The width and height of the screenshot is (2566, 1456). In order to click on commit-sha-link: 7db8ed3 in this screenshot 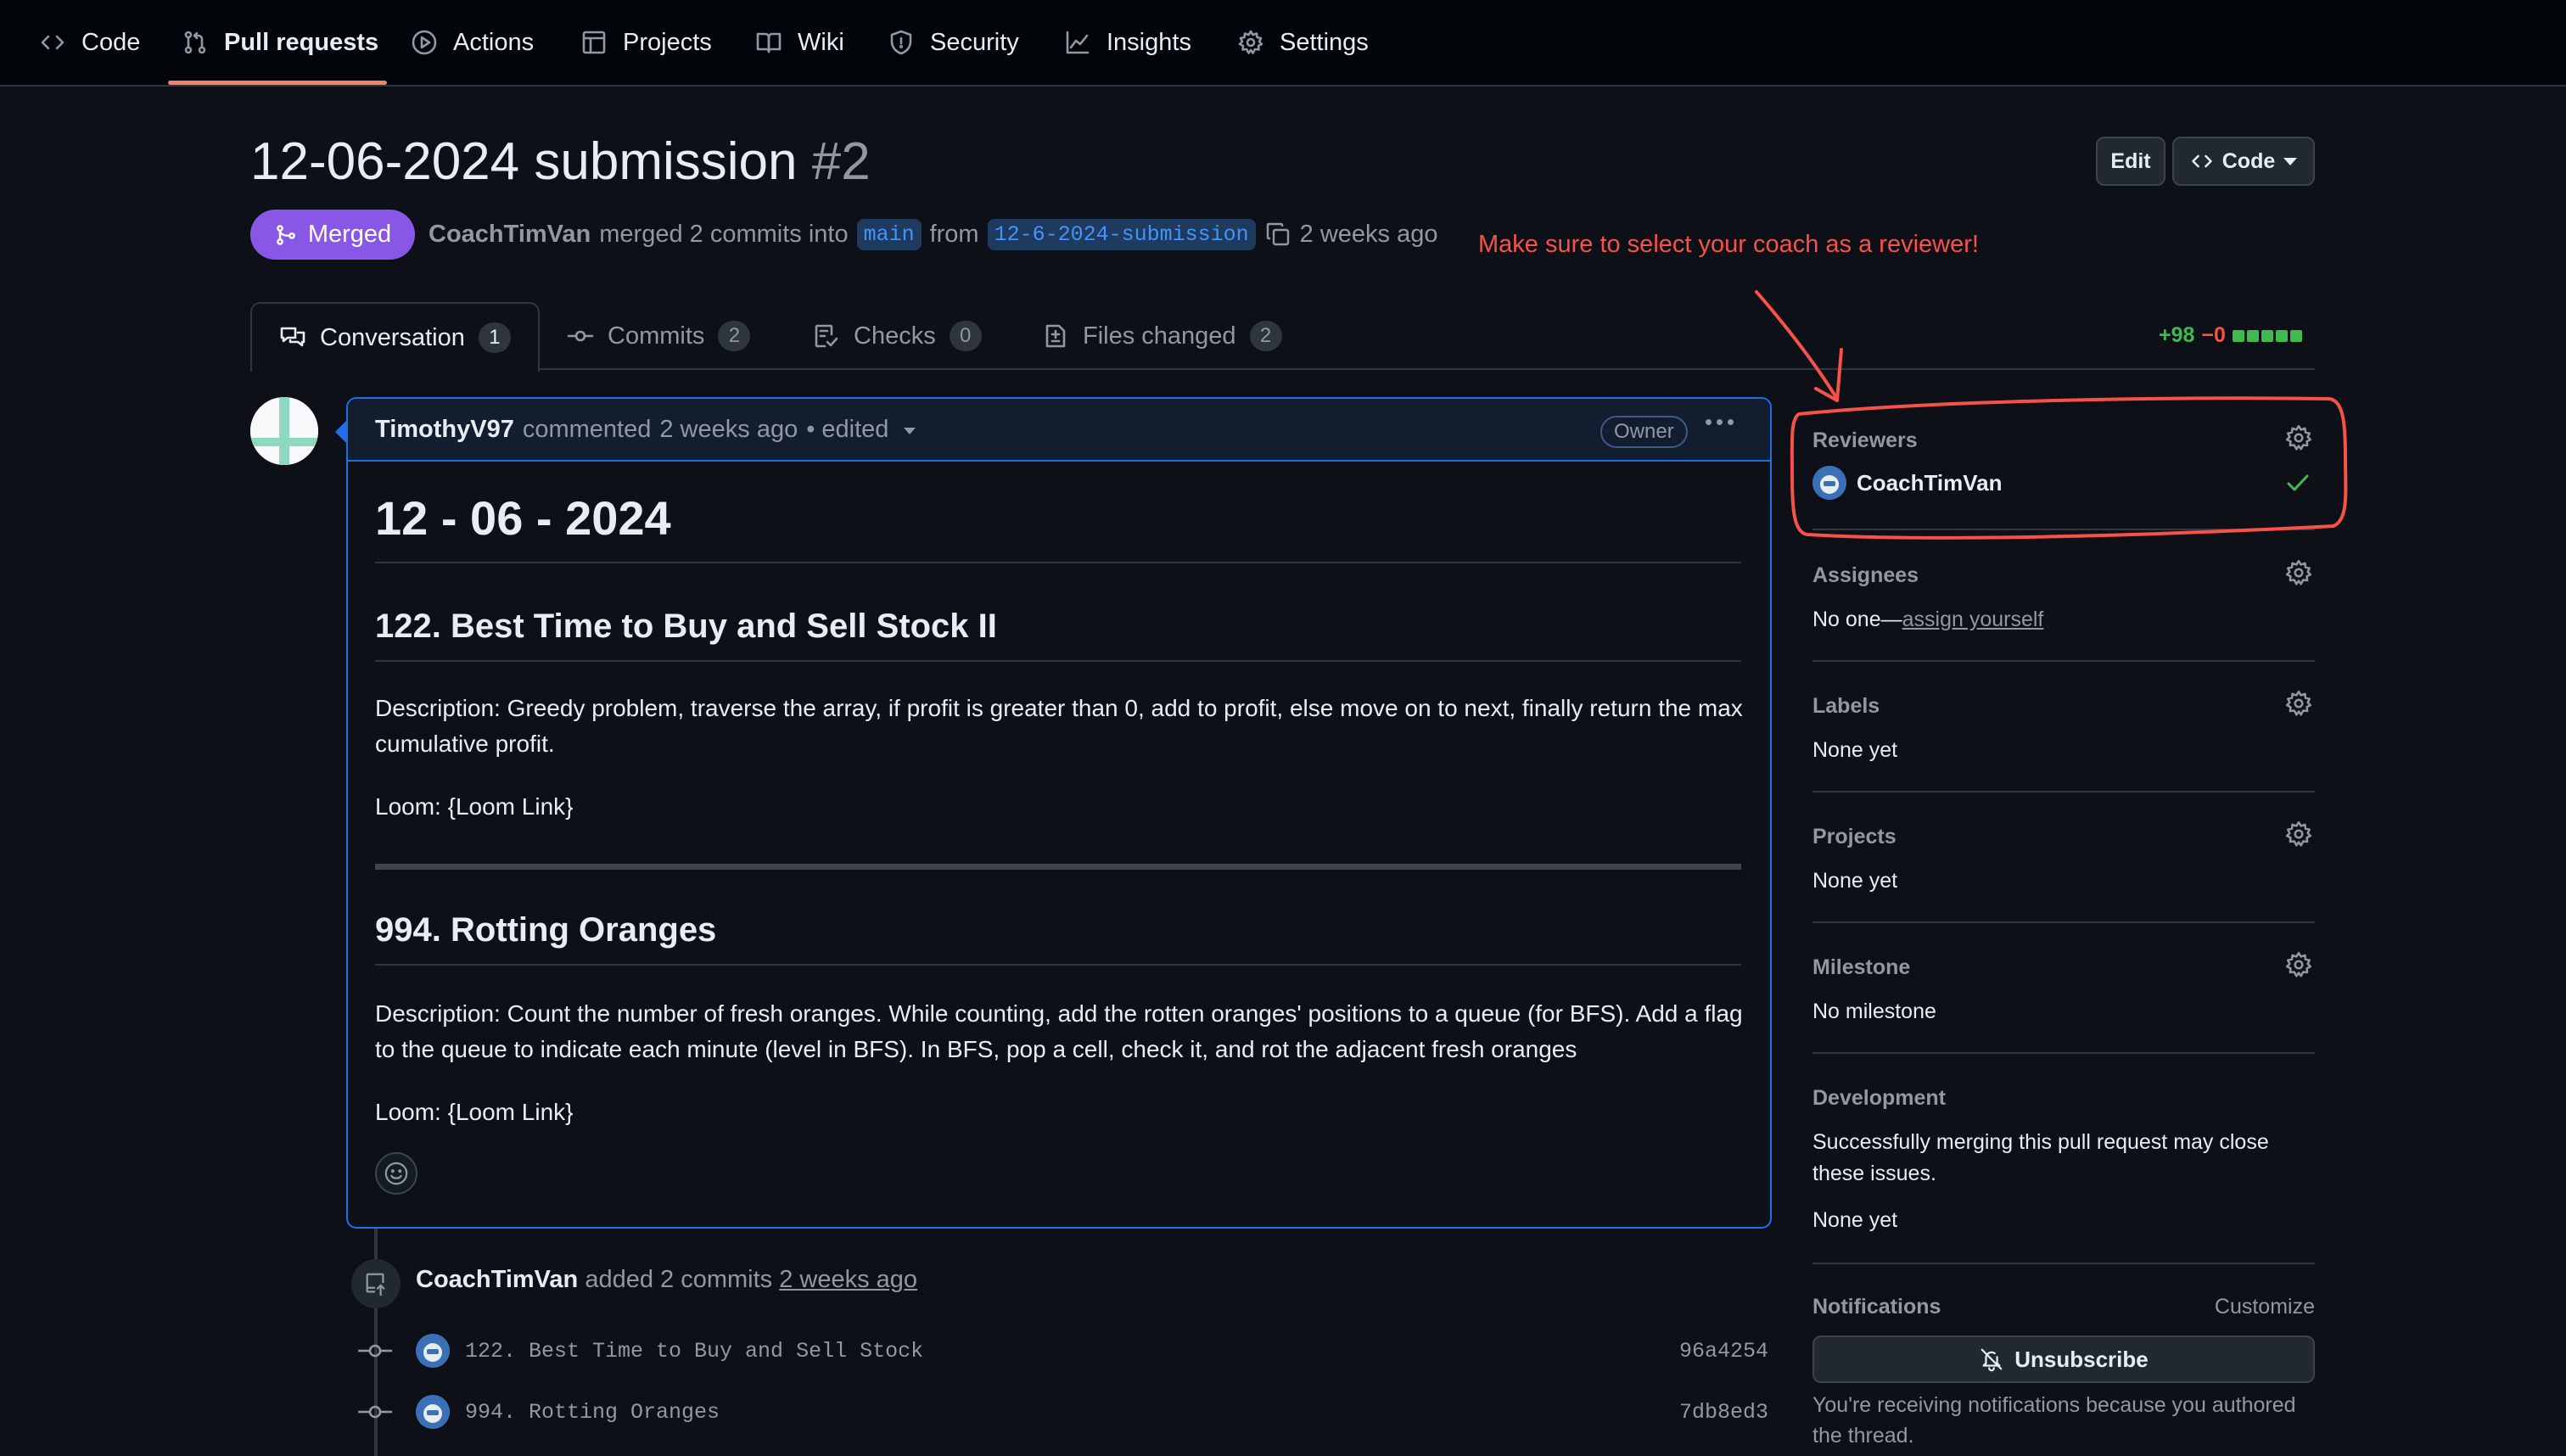, I will do `click(1723, 1412)`.